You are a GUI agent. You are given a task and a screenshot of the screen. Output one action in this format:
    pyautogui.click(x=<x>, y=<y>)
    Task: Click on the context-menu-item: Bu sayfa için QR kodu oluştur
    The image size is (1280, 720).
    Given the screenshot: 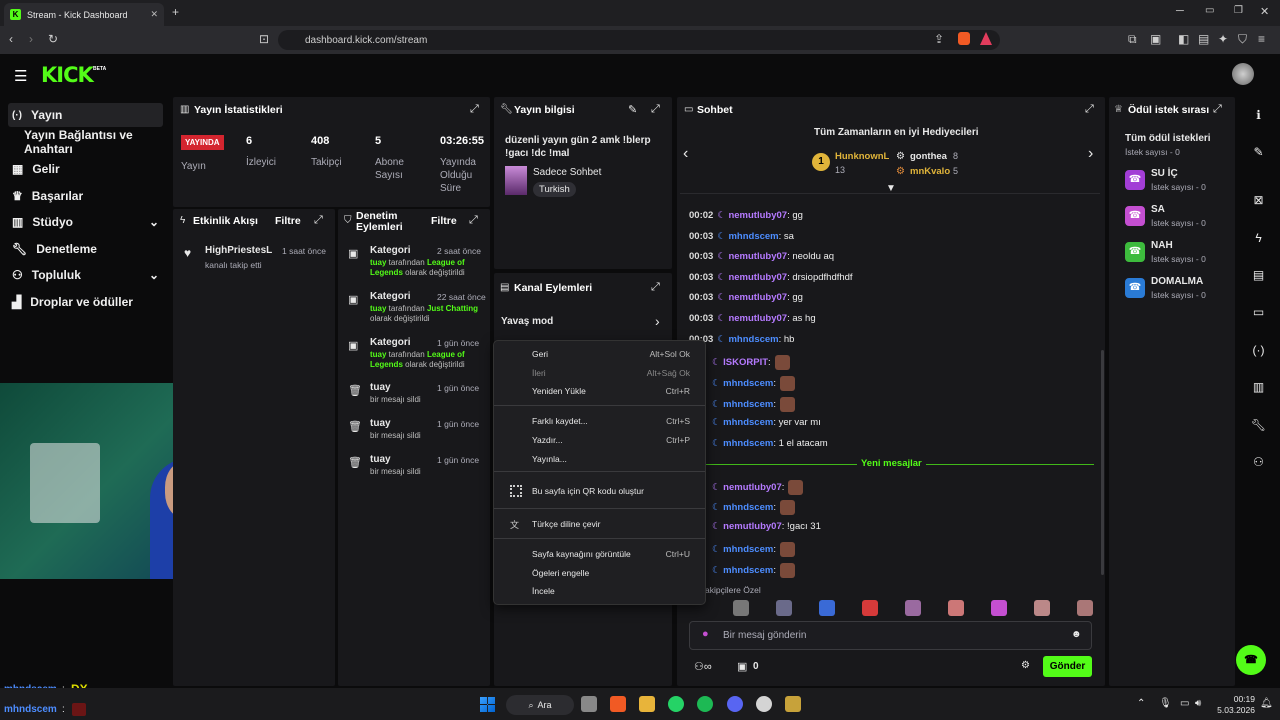 What is the action you would take?
    pyautogui.click(x=588, y=491)
    